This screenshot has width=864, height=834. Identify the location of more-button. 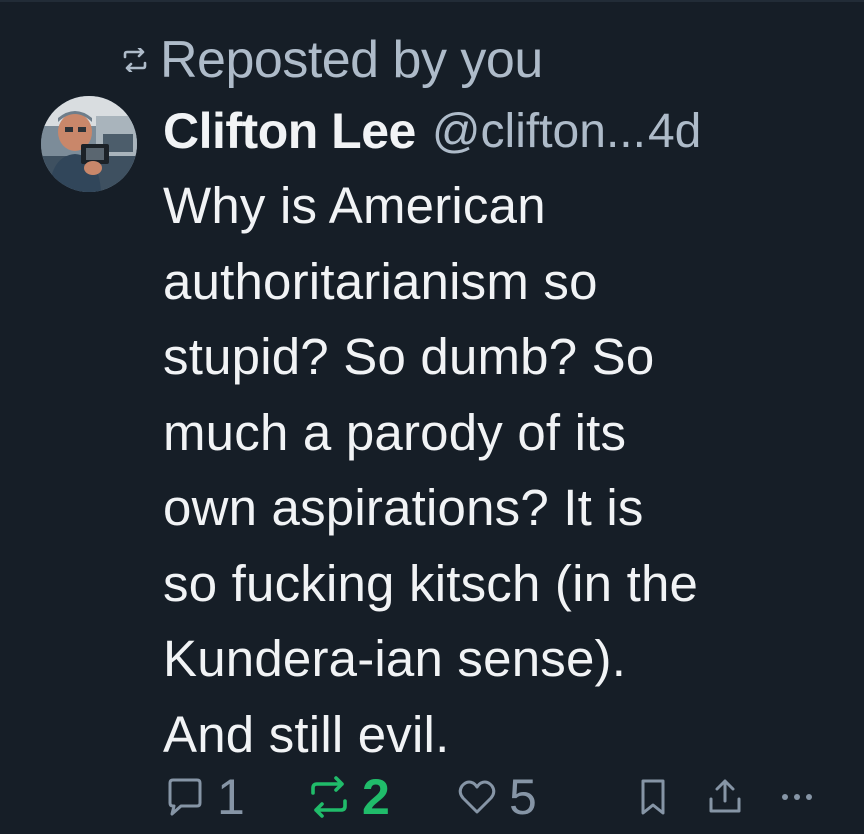
(797, 797).